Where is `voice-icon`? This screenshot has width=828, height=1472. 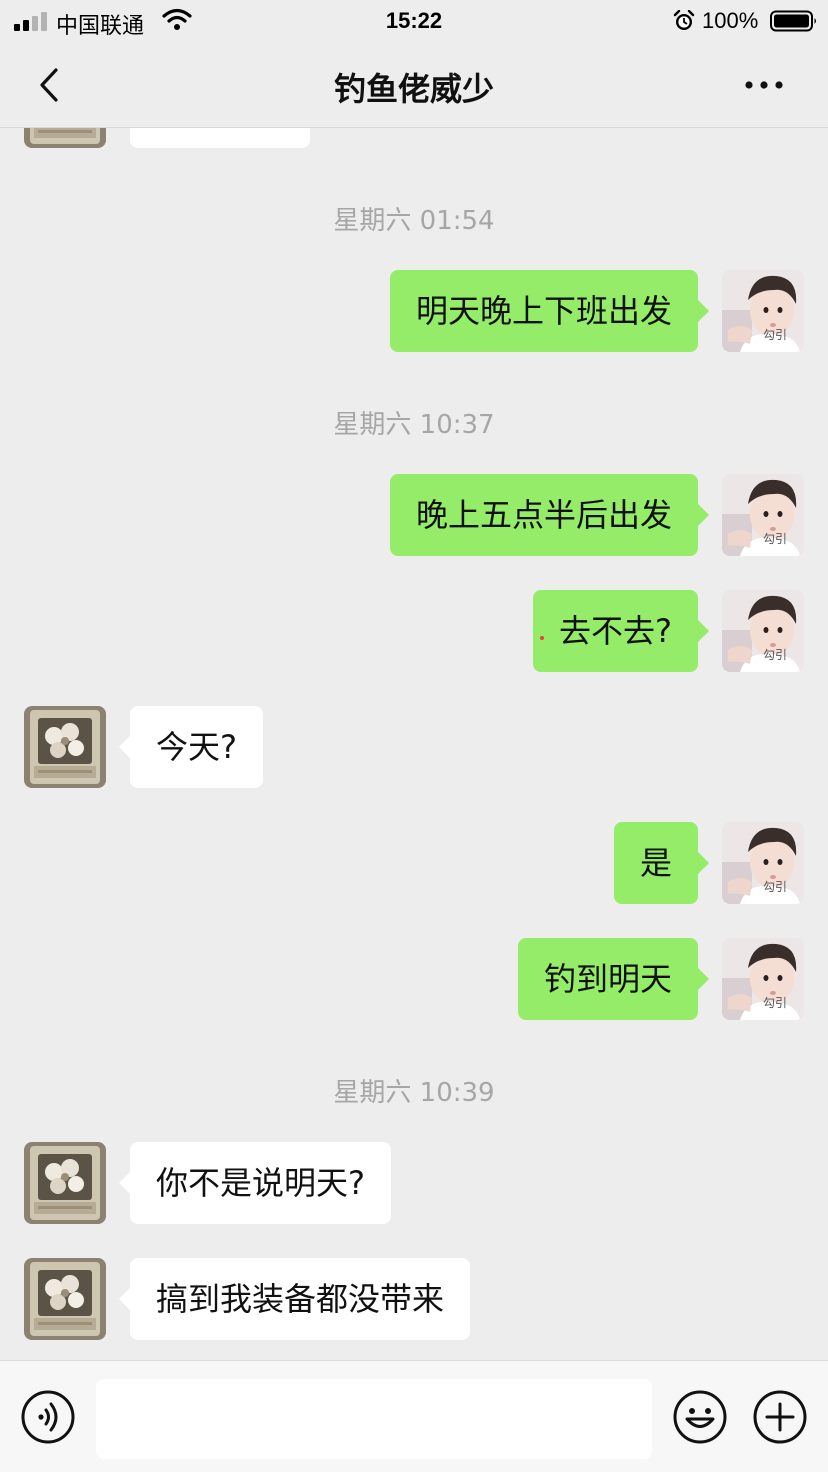
voice-icon is located at coordinates (48, 1417).